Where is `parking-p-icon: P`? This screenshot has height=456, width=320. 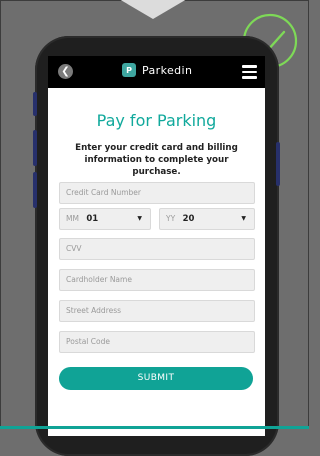
parking-p-icon: P is located at coordinates (129, 70).